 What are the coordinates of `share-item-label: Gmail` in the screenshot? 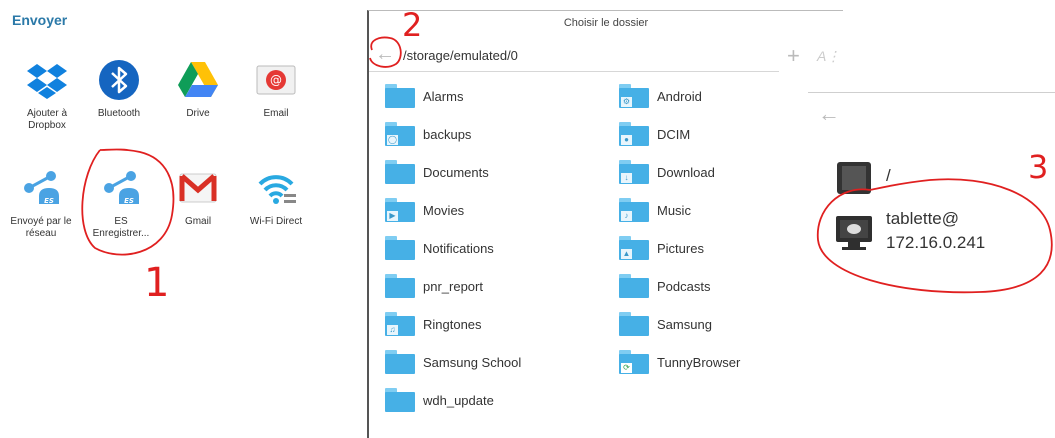 It's located at (198, 221).